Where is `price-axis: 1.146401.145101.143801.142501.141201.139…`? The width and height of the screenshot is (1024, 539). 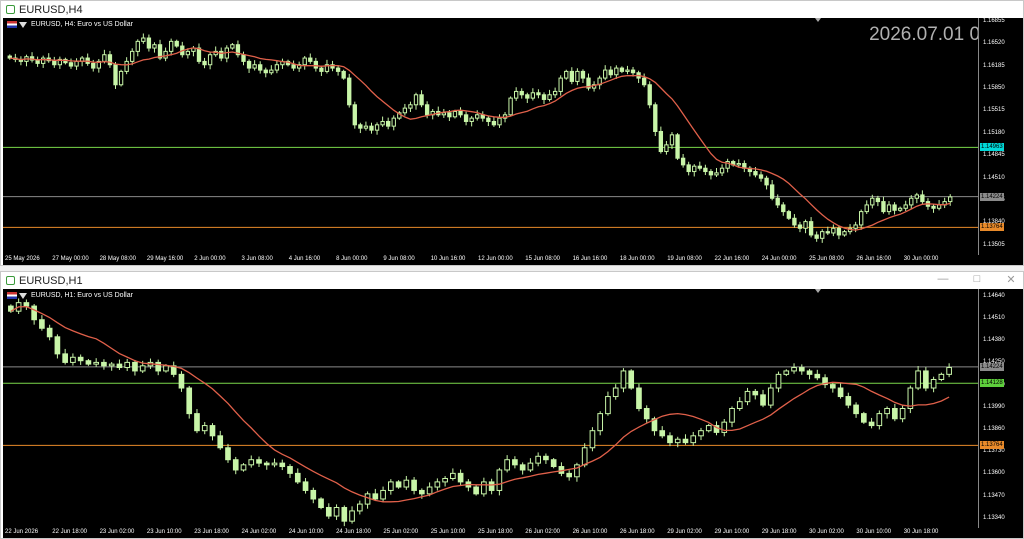 price-axis: 1.146401.145101.143801.142501.141201.139… is located at coordinates (1000, 408).